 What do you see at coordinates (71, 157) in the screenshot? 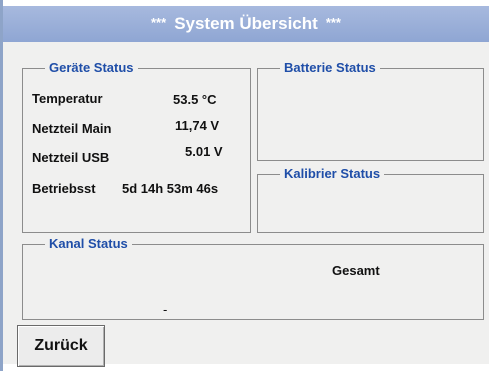
I see `netzteil-usb-label: Netzteil USB` at bounding box center [71, 157].